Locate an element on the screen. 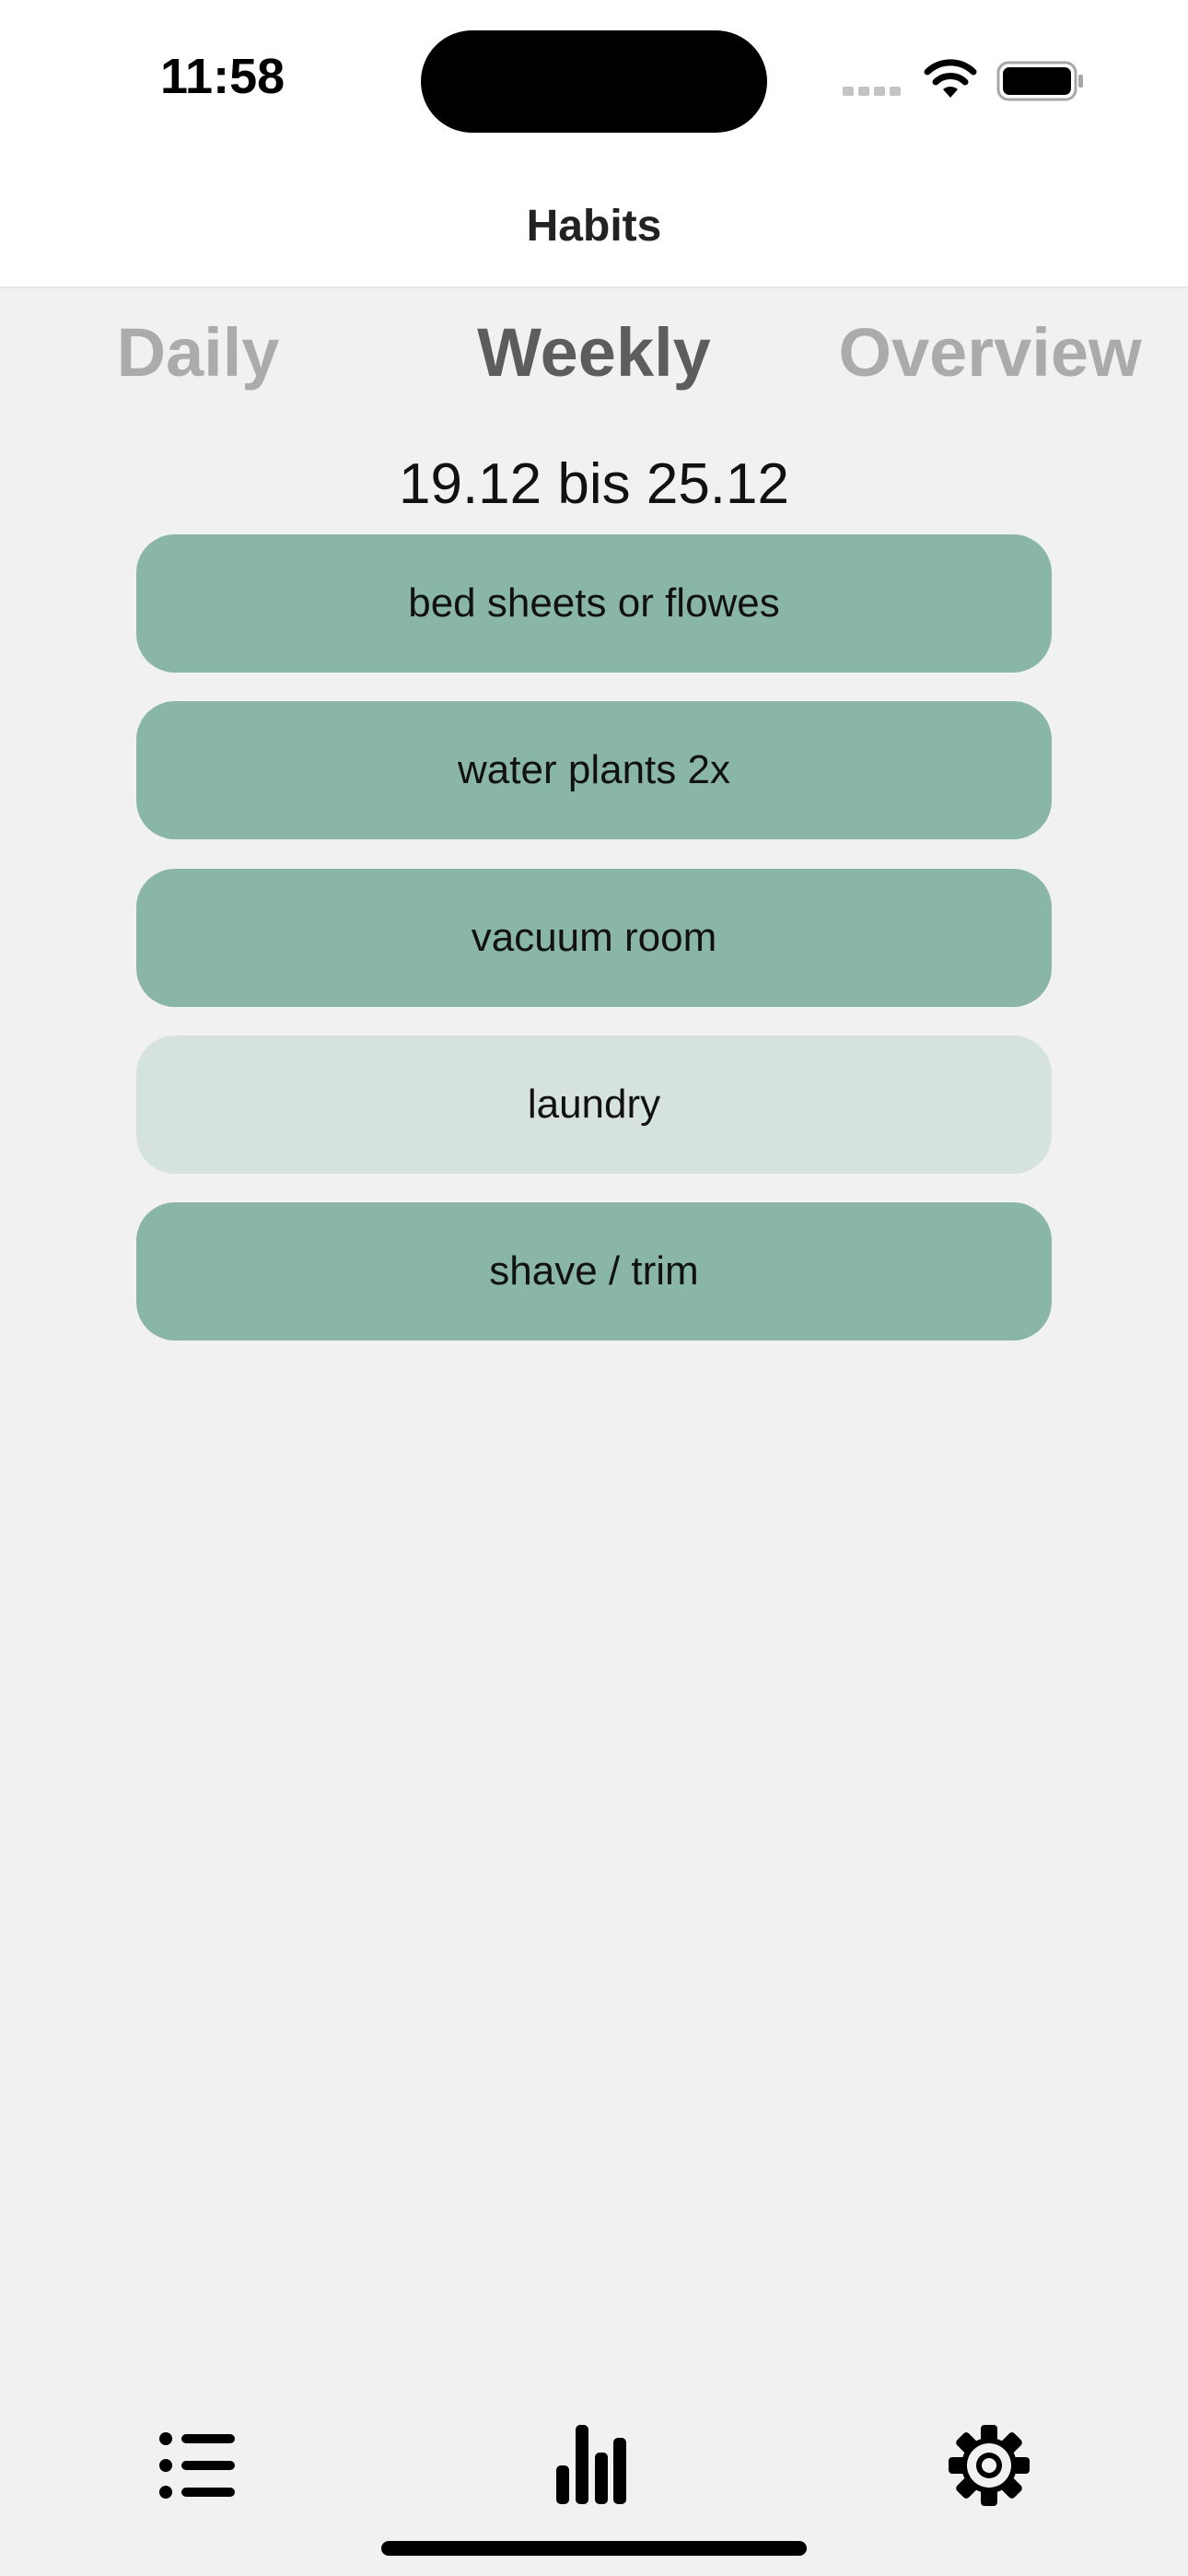 The image size is (1188, 2576). home-indicator is located at coordinates (594, 2548).